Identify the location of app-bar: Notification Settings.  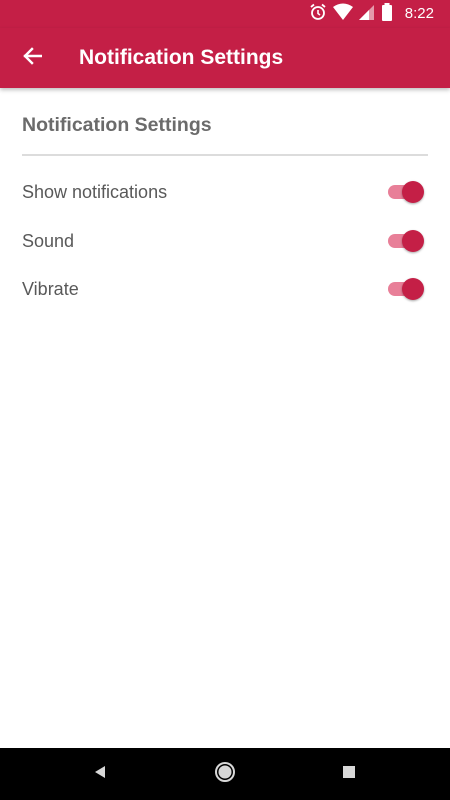
(225, 58).